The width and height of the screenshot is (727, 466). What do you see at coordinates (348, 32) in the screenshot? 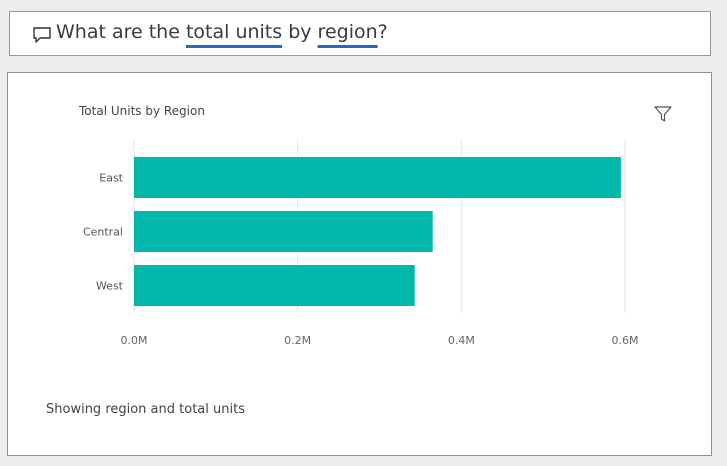
I see `qa-keyword-region: region` at bounding box center [348, 32].